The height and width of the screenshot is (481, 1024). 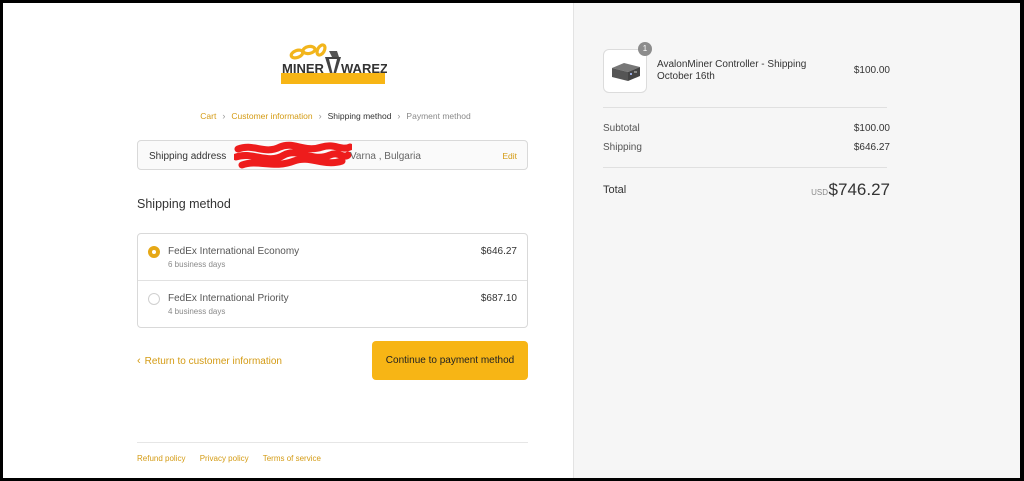 I want to click on shipping-method-title: Shipping method, so click(x=184, y=204).